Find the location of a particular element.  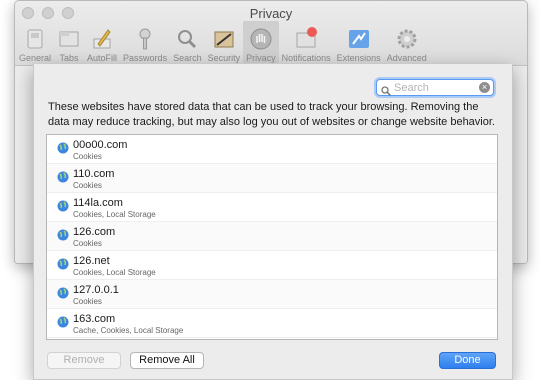

site-name: 127.0.0.1 is located at coordinates (96, 290).